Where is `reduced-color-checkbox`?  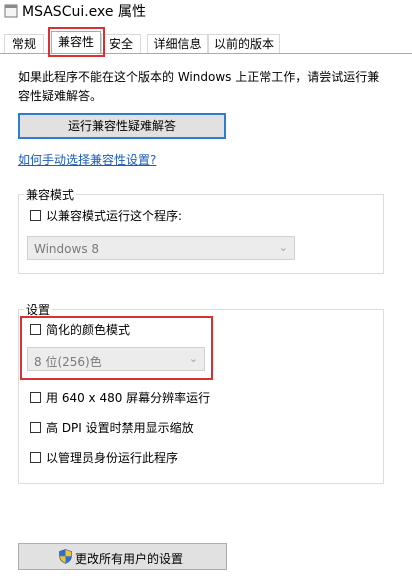
reduced-color-checkbox is located at coordinates (35, 329).